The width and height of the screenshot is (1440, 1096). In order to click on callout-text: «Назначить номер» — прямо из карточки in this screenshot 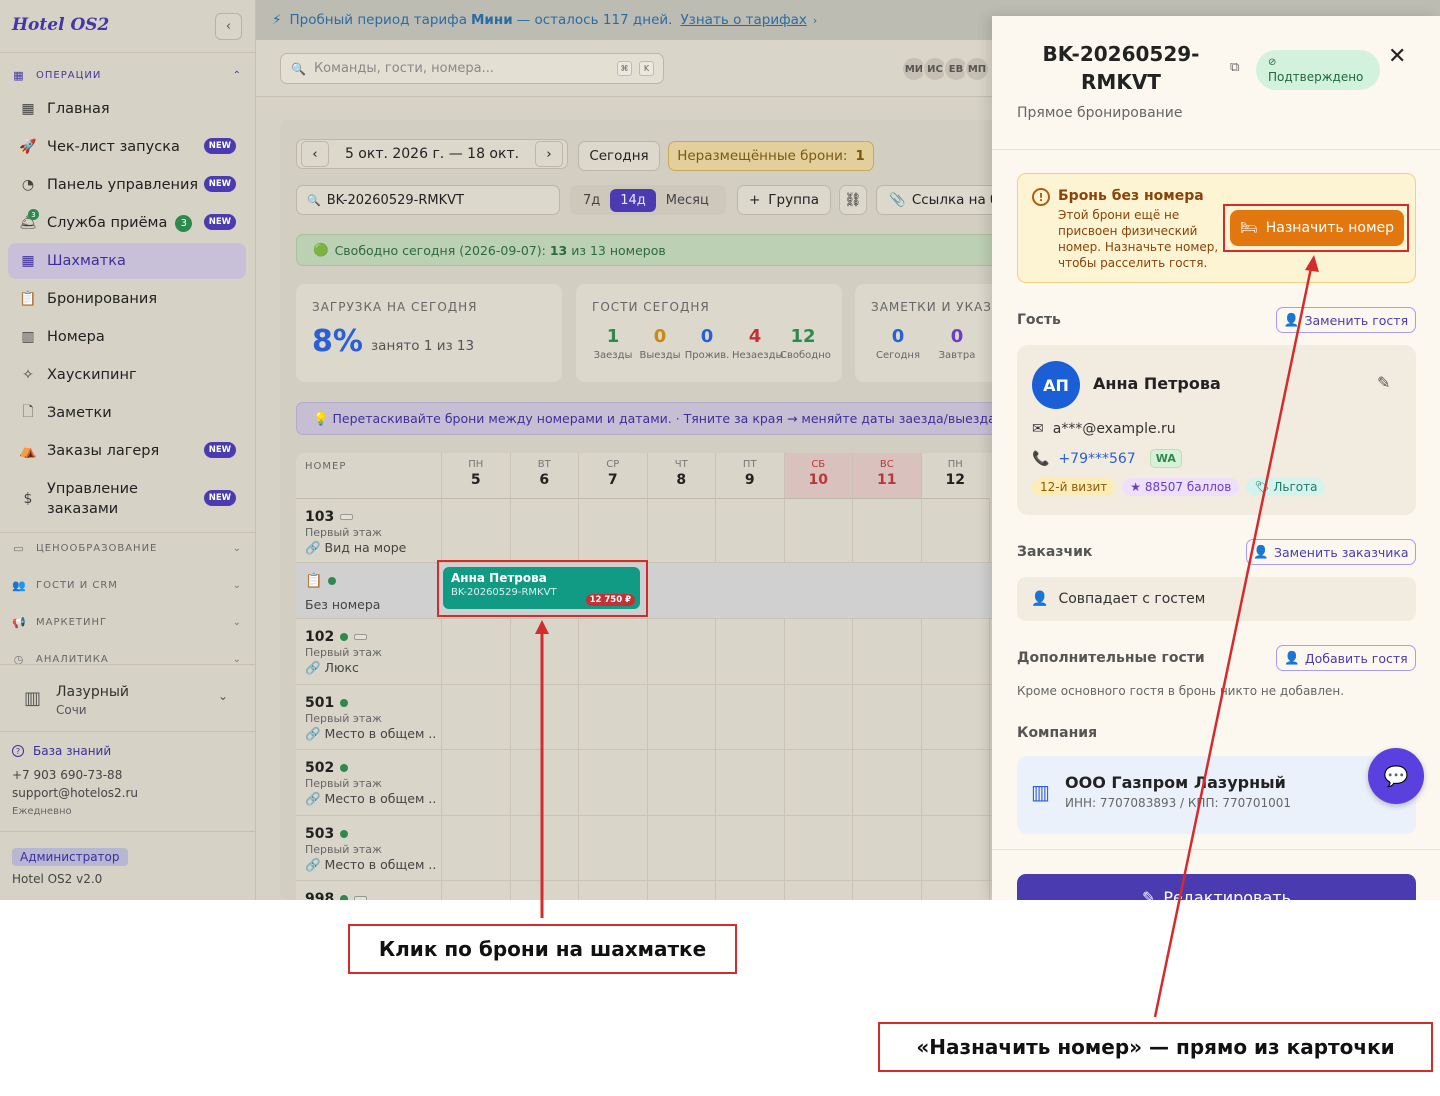, I will do `click(1155, 1047)`.